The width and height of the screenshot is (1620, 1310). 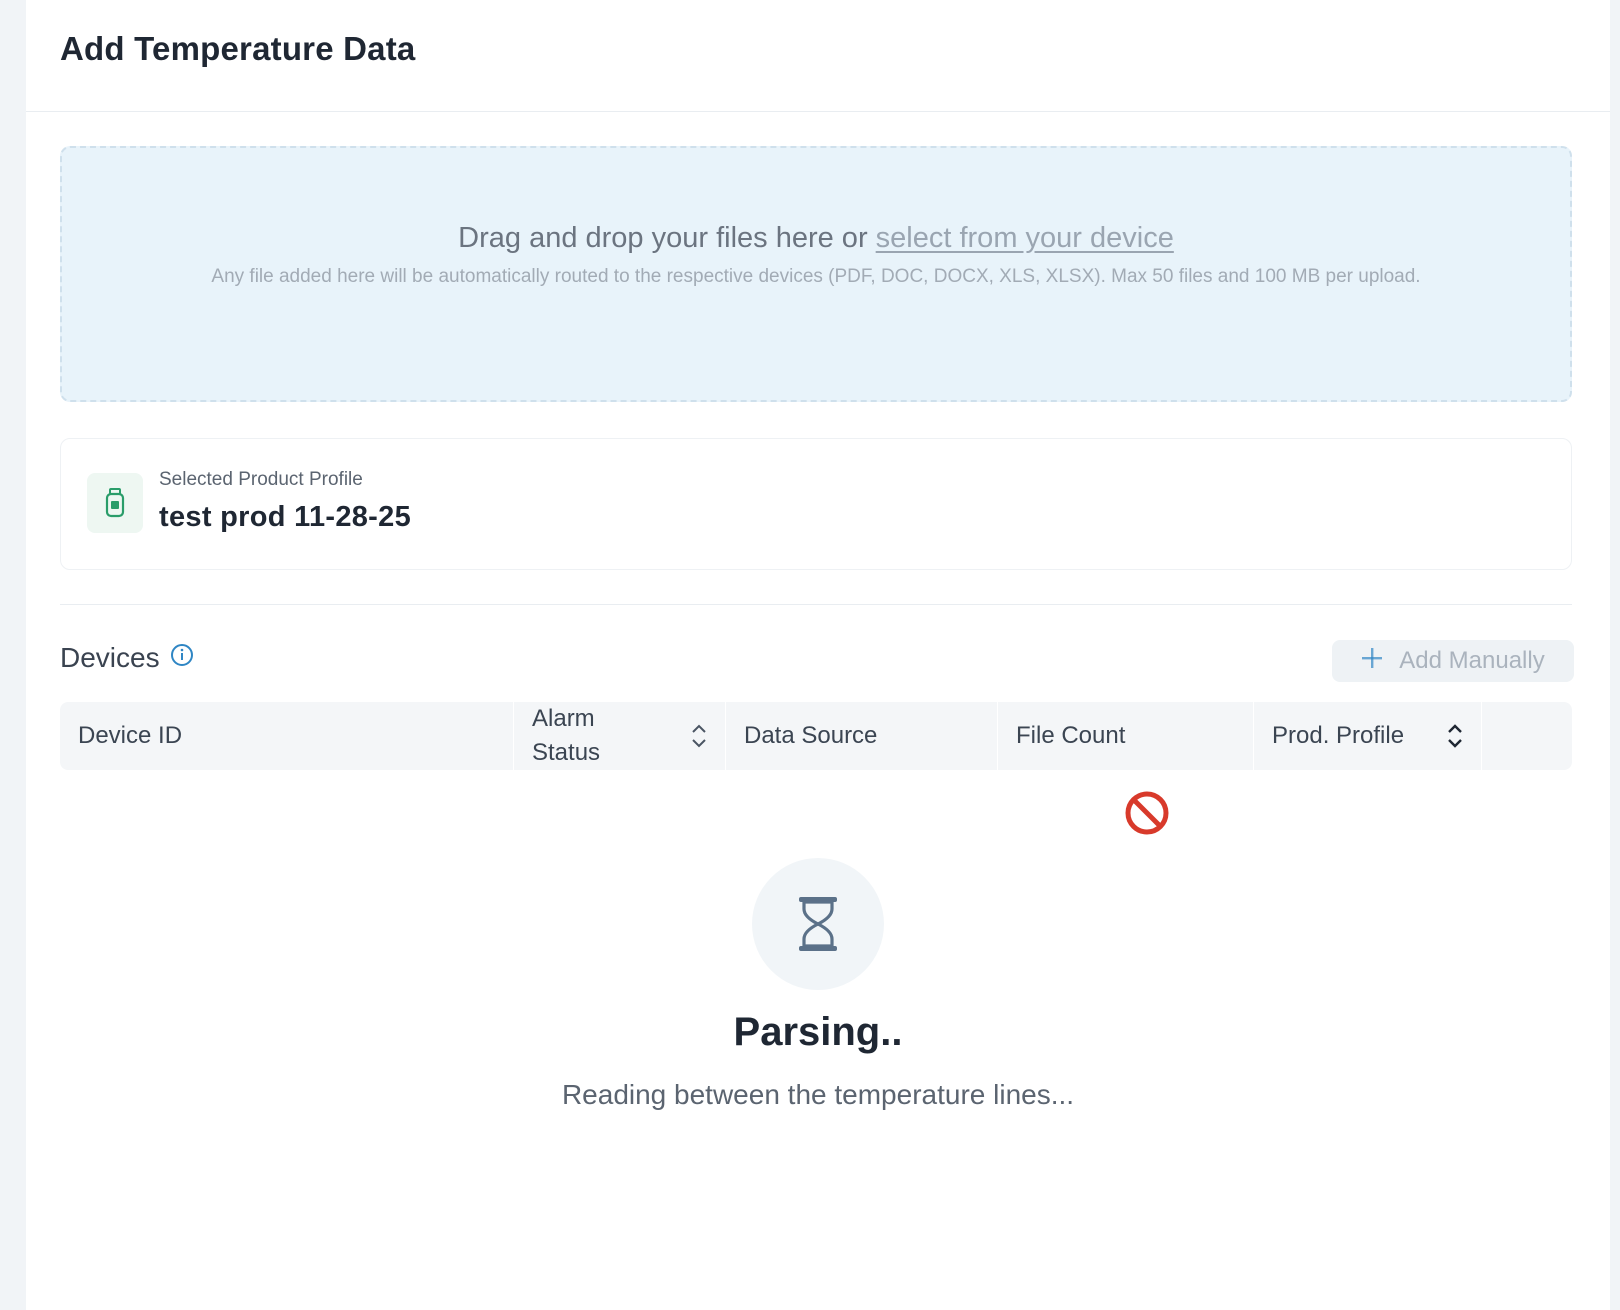 What do you see at coordinates (818, 924) in the screenshot?
I see `hourglass-icon` at bounding box center [818, 924].